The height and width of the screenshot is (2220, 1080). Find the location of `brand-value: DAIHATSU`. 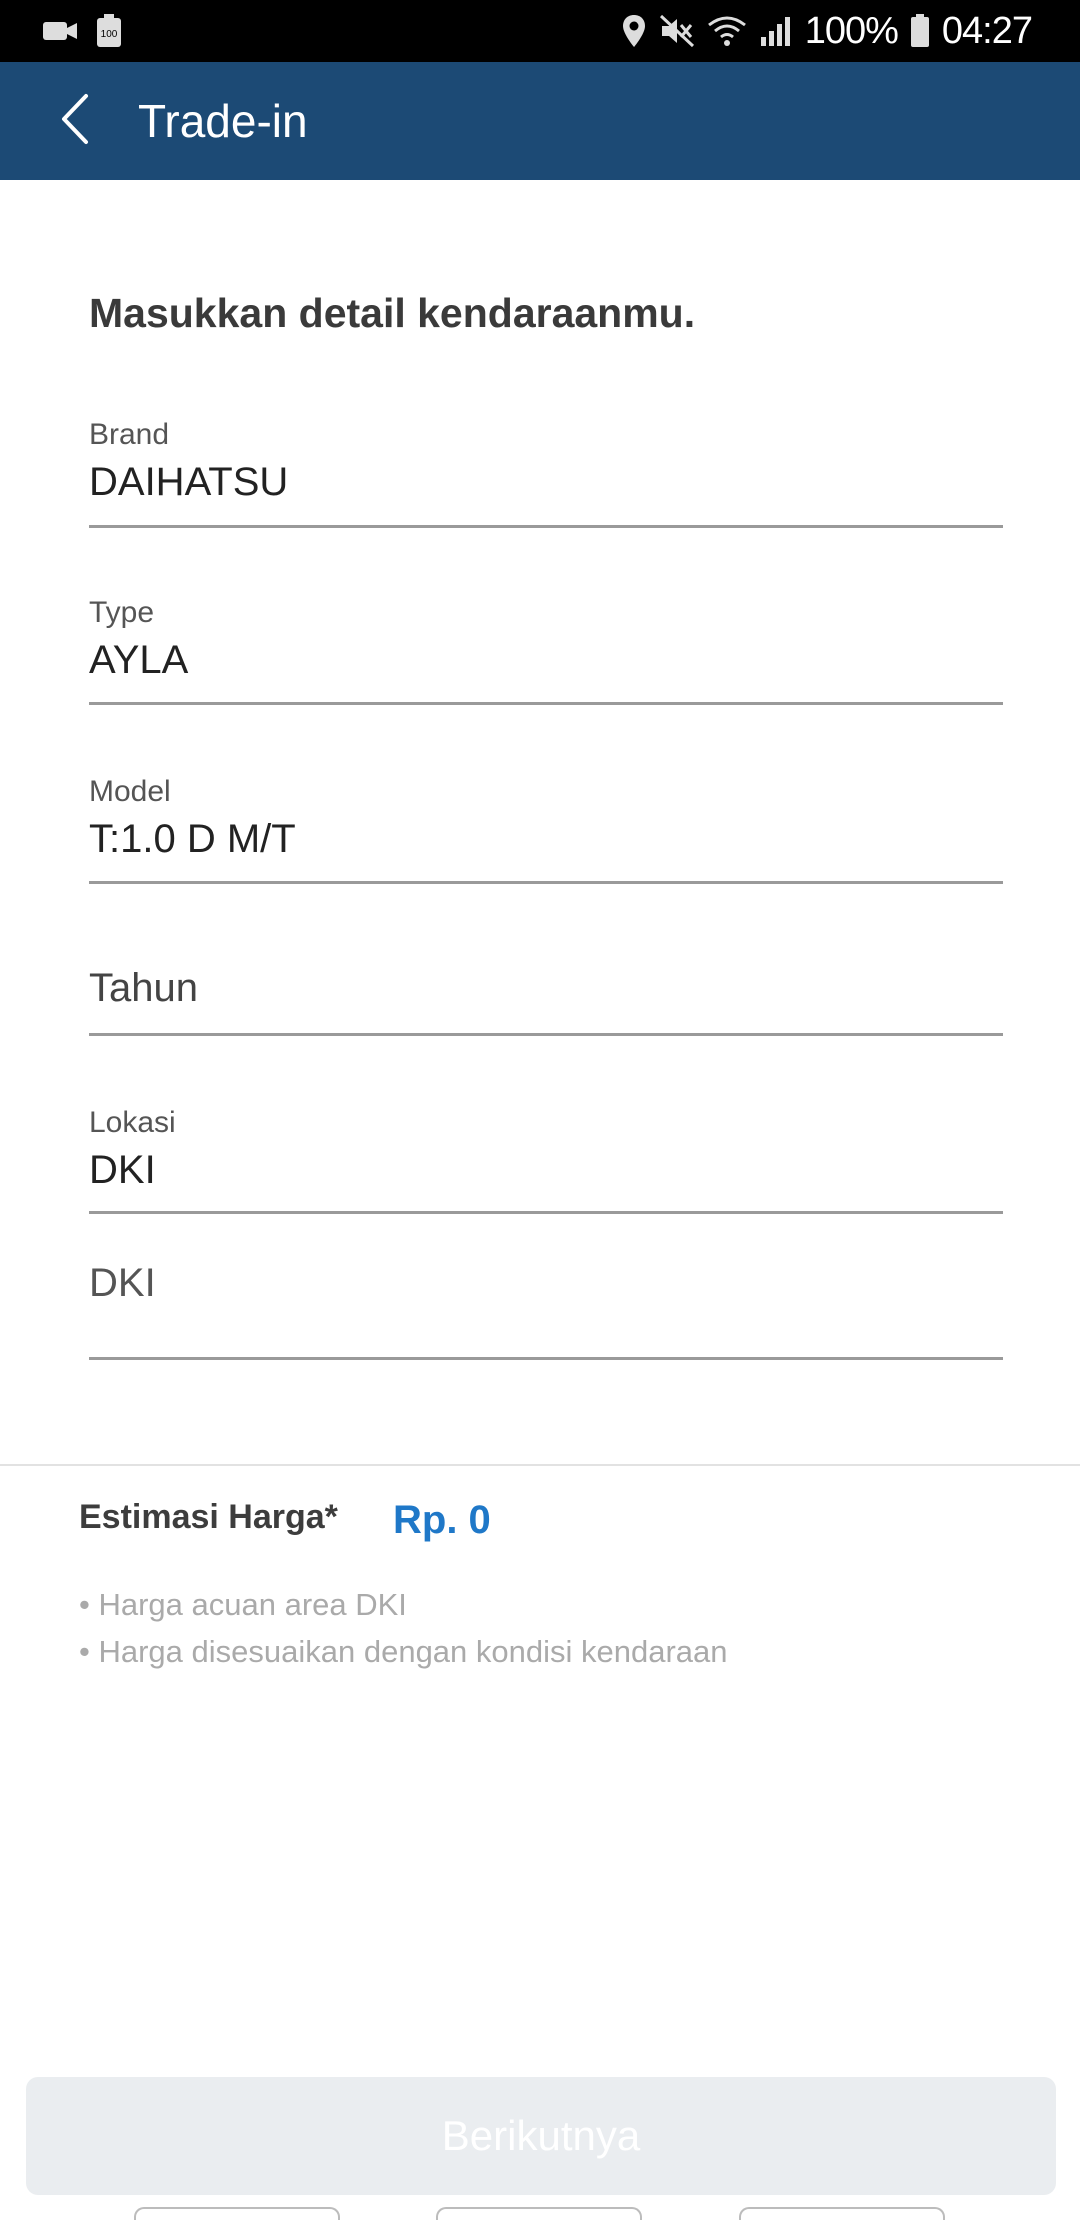

brand-value: DAIHATSU is located at coordinates (189, 482).